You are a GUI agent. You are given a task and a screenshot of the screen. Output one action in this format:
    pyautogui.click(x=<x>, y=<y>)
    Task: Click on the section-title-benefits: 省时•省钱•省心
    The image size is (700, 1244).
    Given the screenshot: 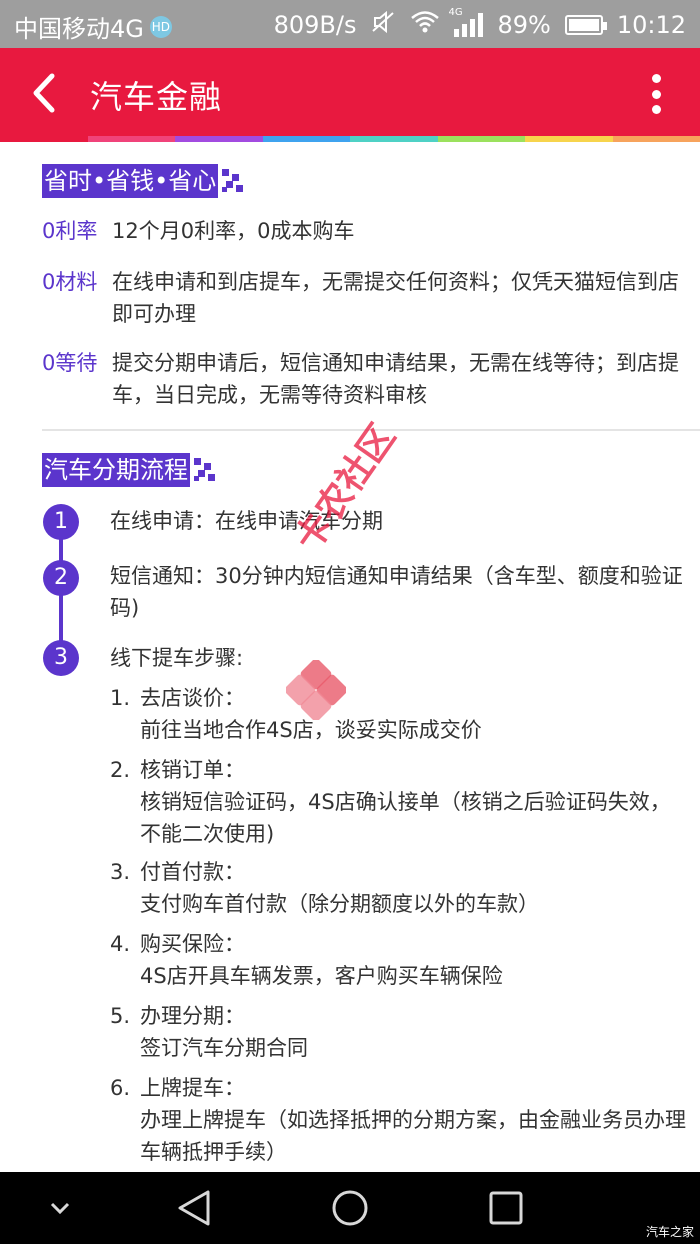 What is the action you would take?
    pyautogui.click(x=144, y=181)
    